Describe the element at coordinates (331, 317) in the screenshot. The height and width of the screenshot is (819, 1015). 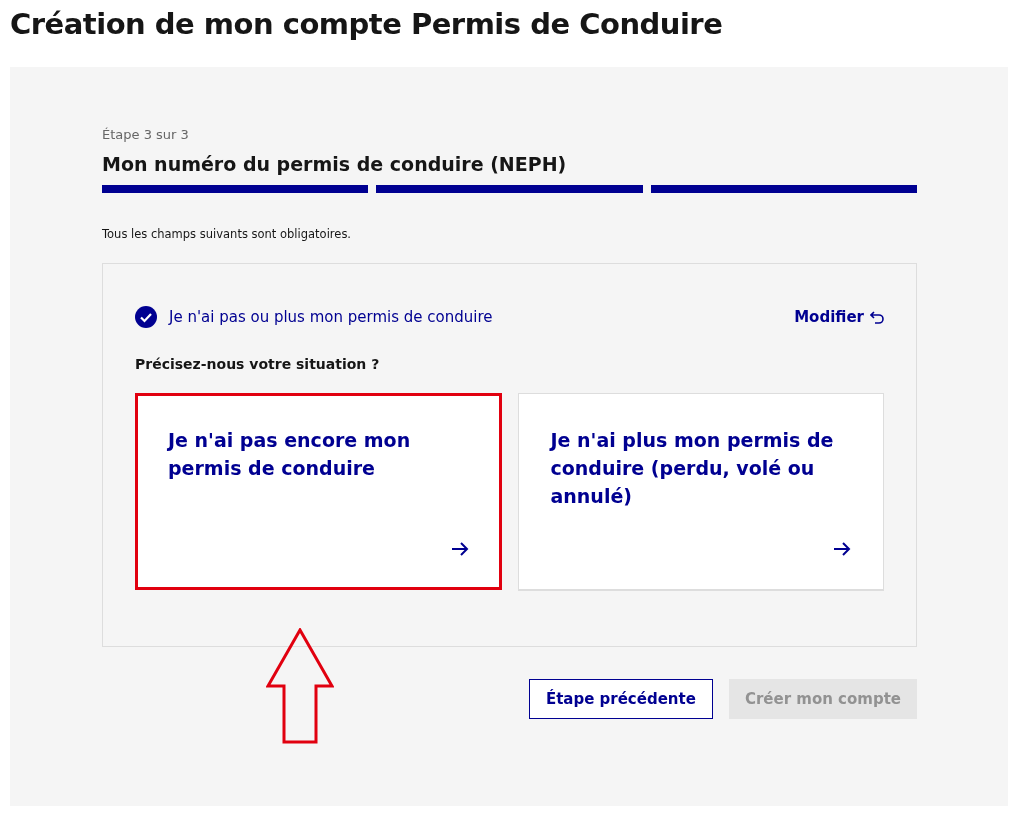
I see `selected-answer: Je n'ai pas ou plus mon permis de conduire` at that location.